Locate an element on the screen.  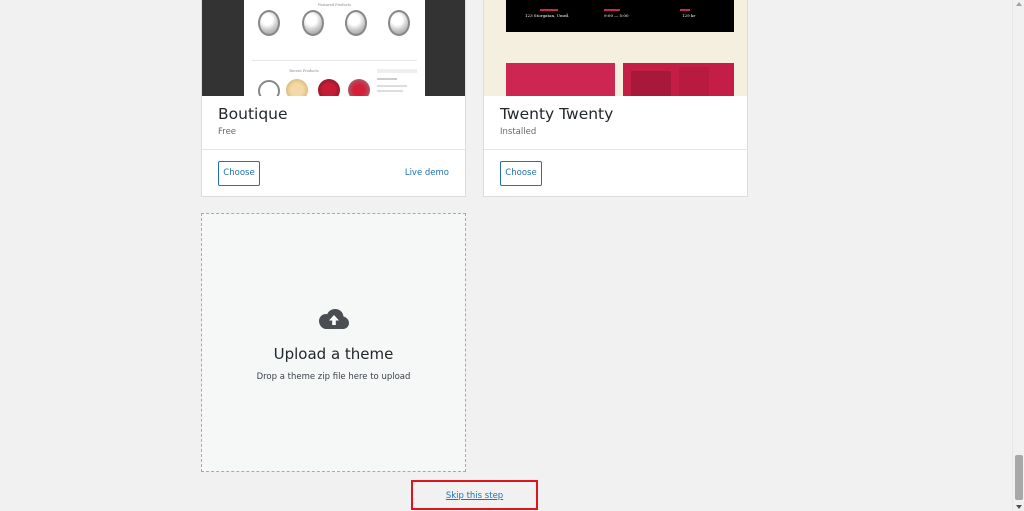
theme-screenshot: Featured Products Recent Products is located at coordinates (333, 48).